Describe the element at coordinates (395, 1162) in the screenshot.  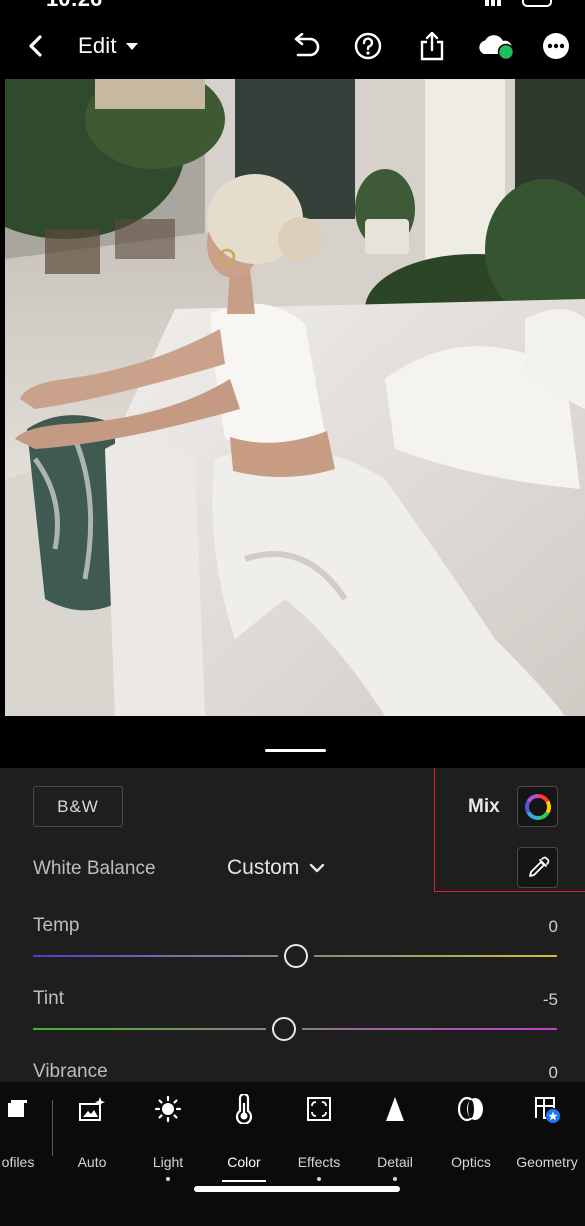
I see `tab-detail-label: Detail` at that location.